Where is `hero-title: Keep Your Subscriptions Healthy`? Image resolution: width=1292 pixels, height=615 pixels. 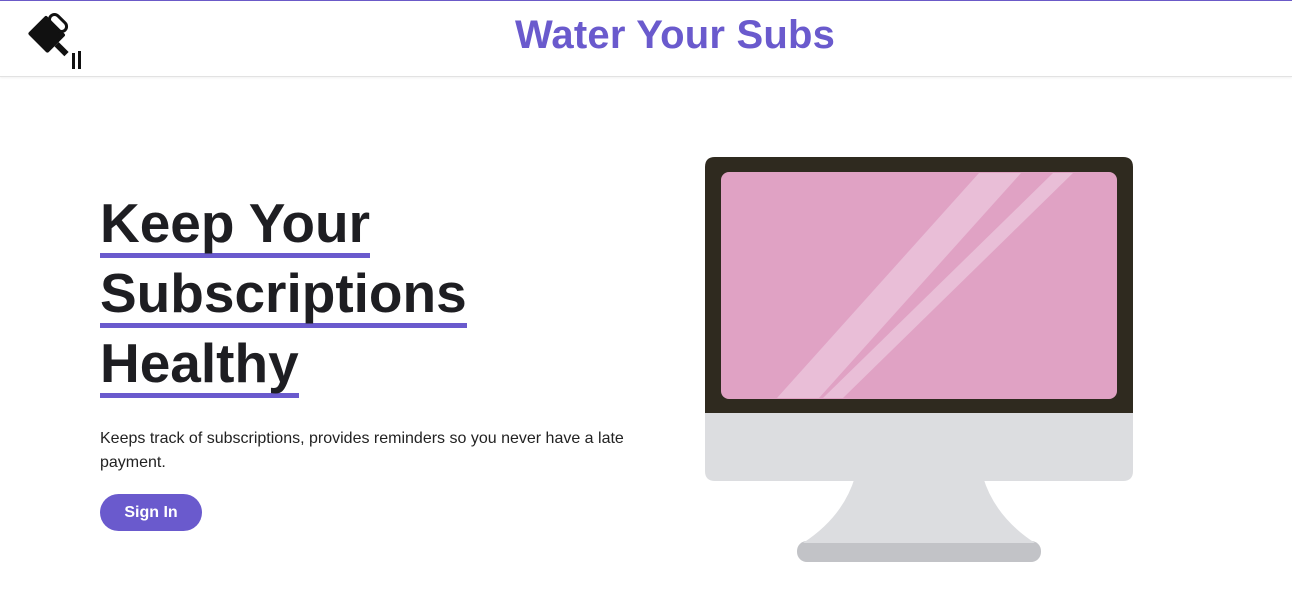 hero-title: Keep Your Subscriptions Healthy is located at coordinates (380, 295).